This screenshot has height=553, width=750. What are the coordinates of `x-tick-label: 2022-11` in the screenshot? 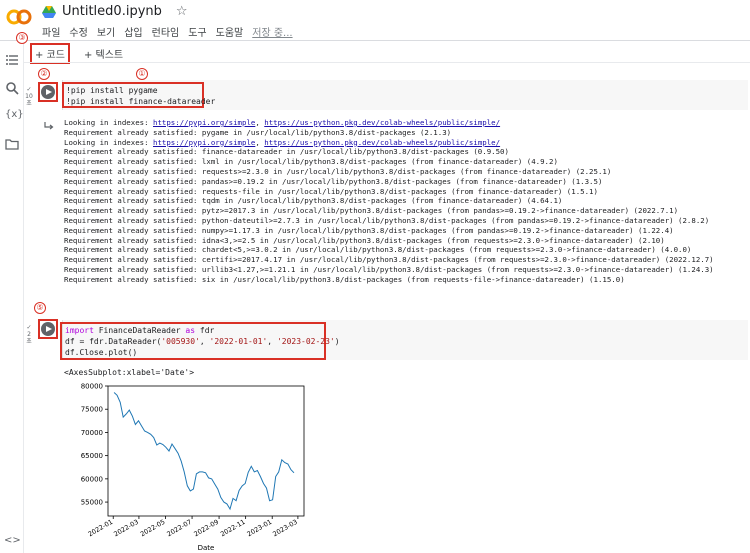 It's located at (233, 528).